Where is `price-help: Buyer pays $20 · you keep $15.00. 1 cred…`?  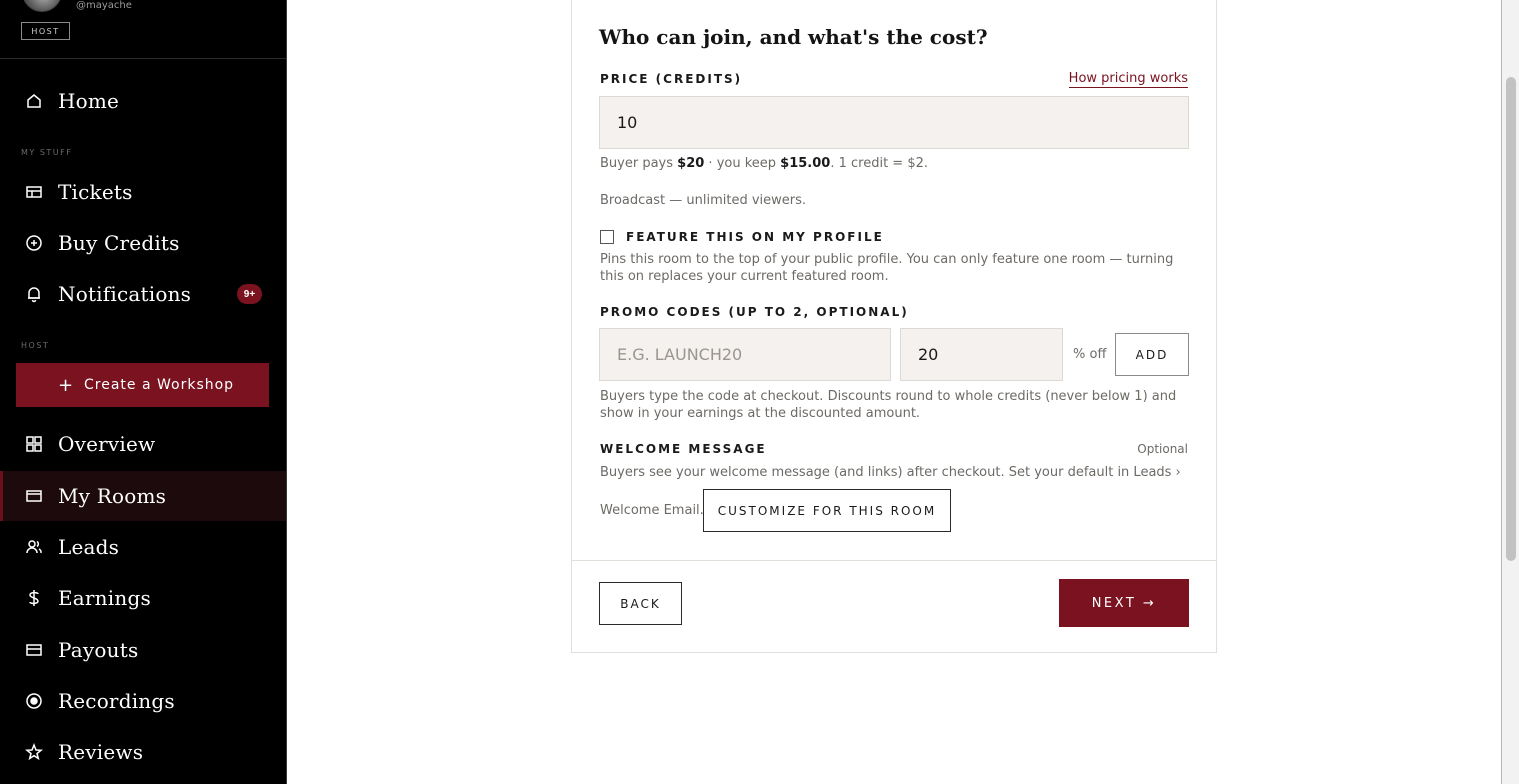
price-help: Buyer pays $20 · you keep $15.00. 1 cred… is located at coordinates (764, 163).